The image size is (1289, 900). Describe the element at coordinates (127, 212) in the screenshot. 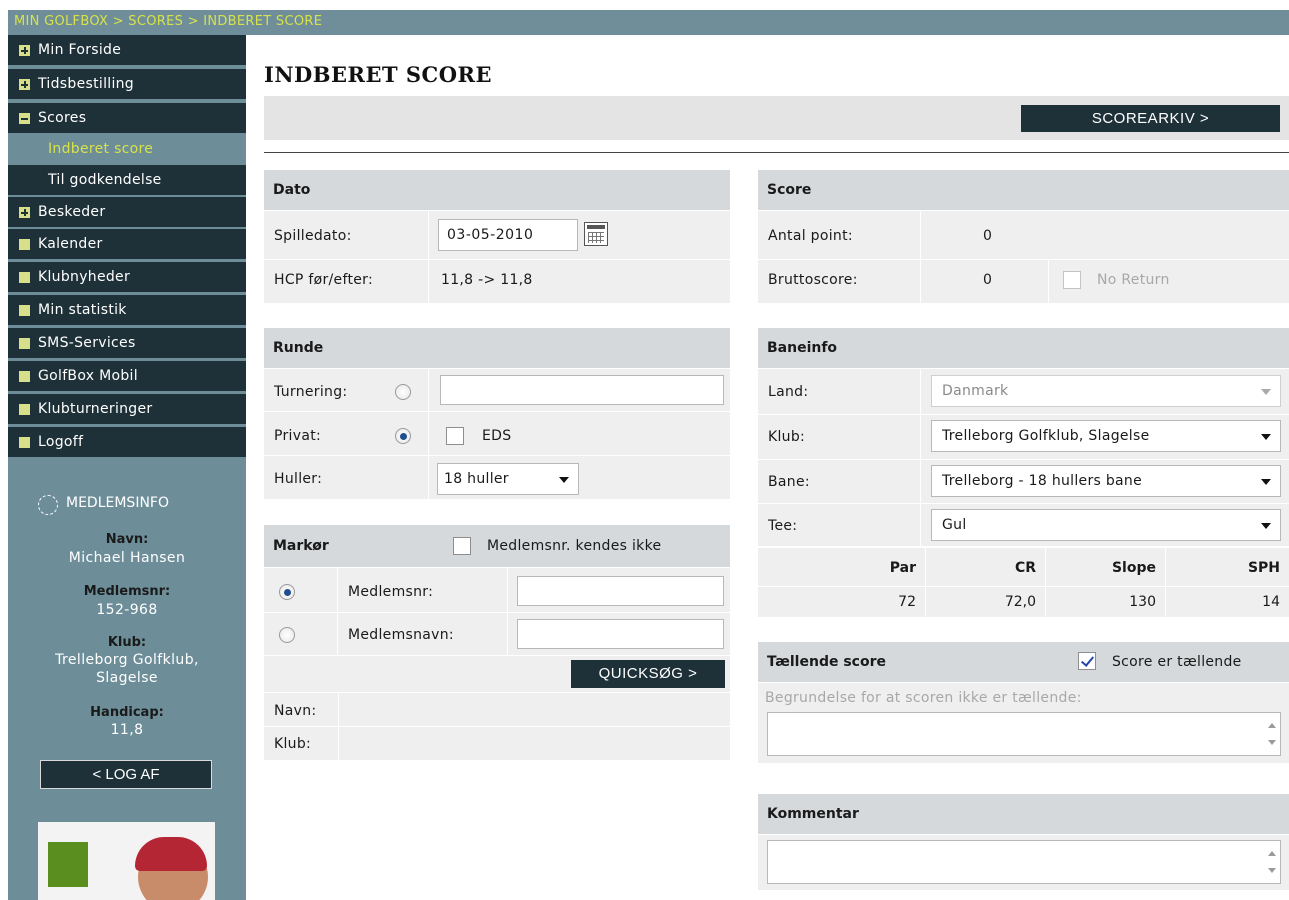

I see `nav-beskeder: Beskeder` at that location.